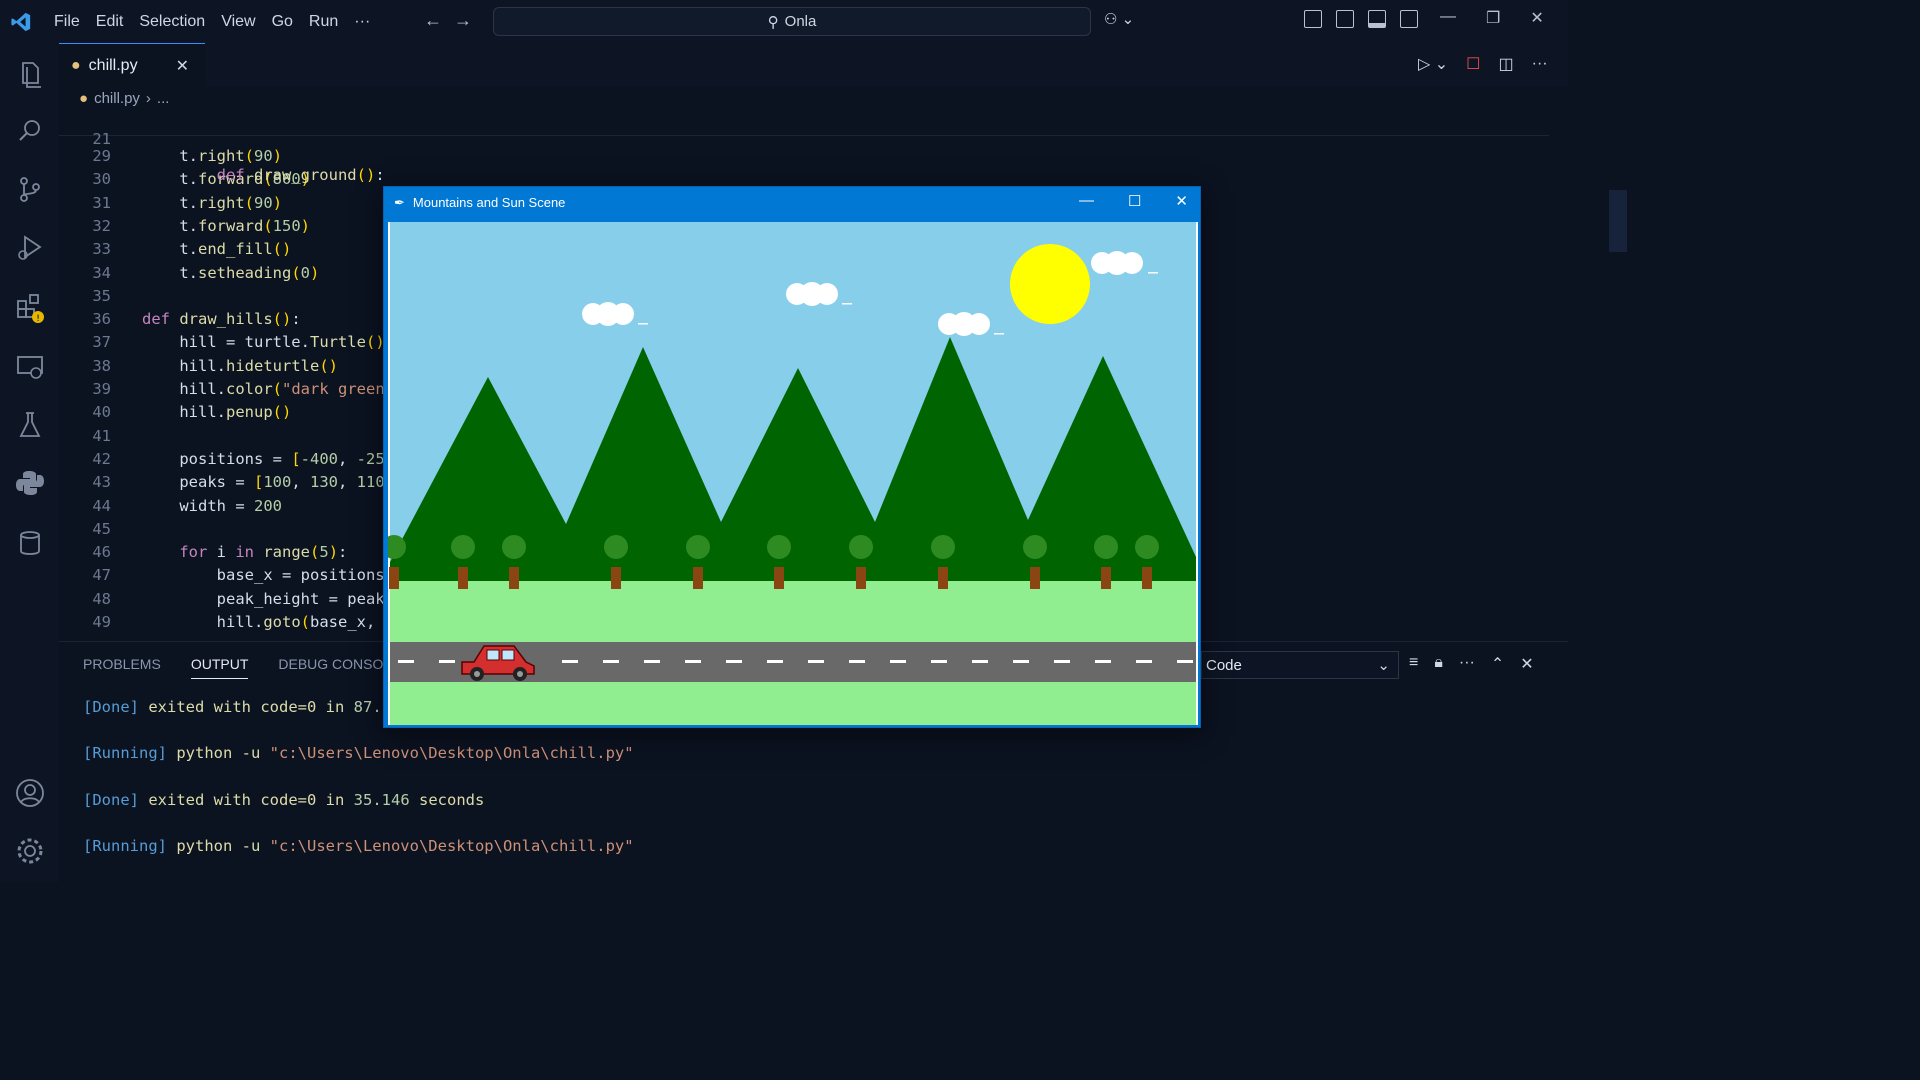 This screenshot has width=1920, height=1080. I want to click on line-number: 47, so click(101, 575).